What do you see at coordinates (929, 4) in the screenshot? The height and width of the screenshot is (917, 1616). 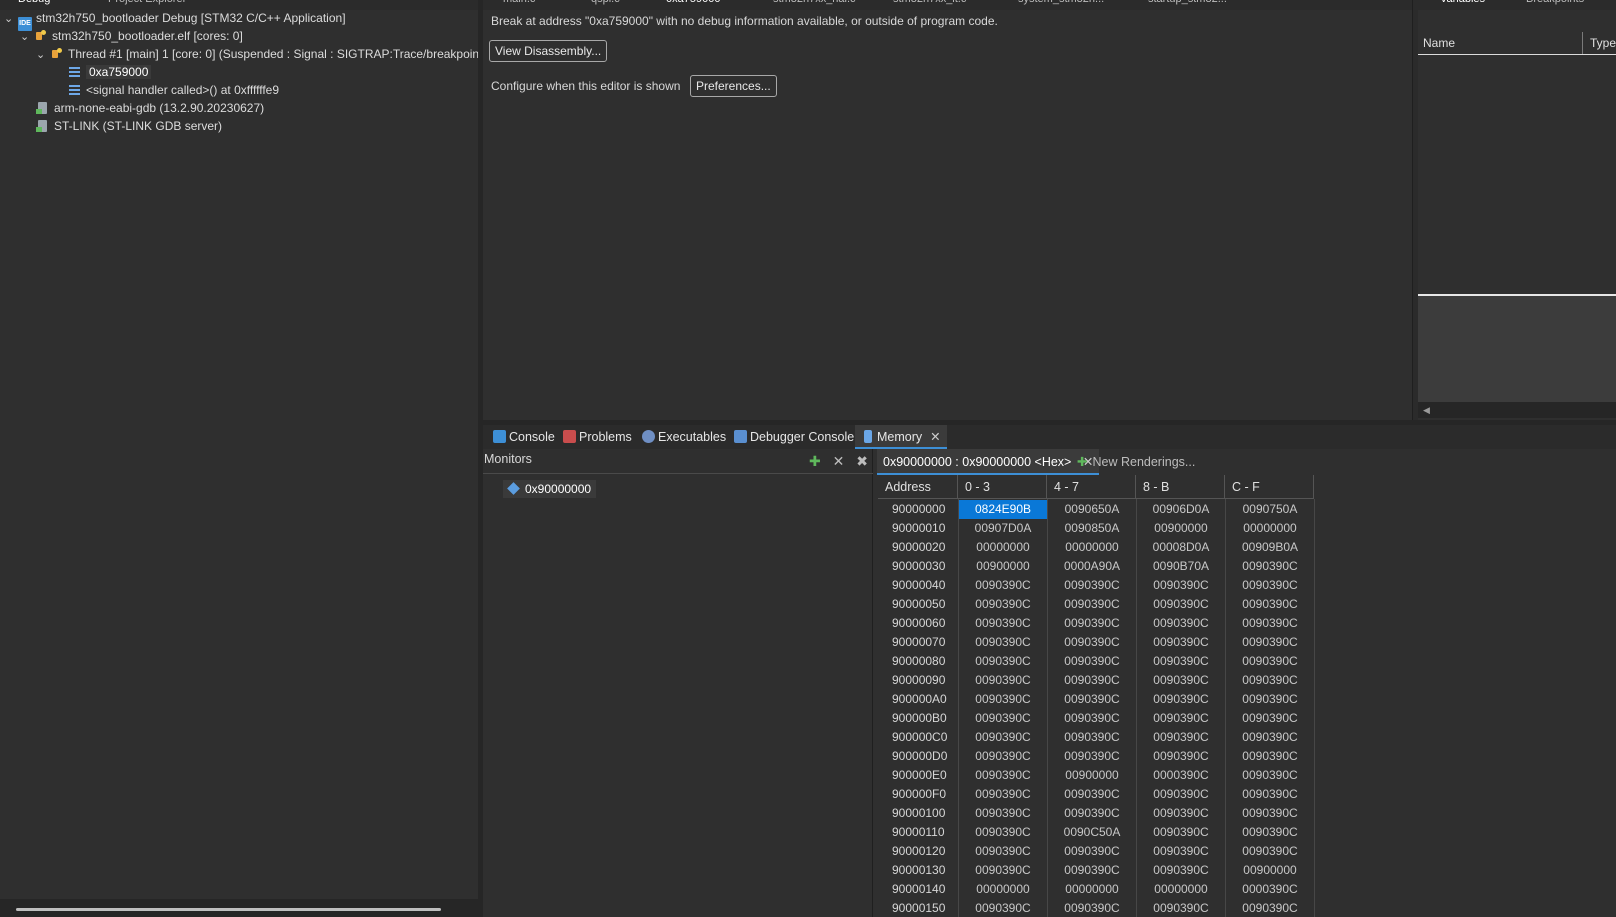 I see `tab-it-c: stm32h7xx_it.c` at bounding box center [929, 4].